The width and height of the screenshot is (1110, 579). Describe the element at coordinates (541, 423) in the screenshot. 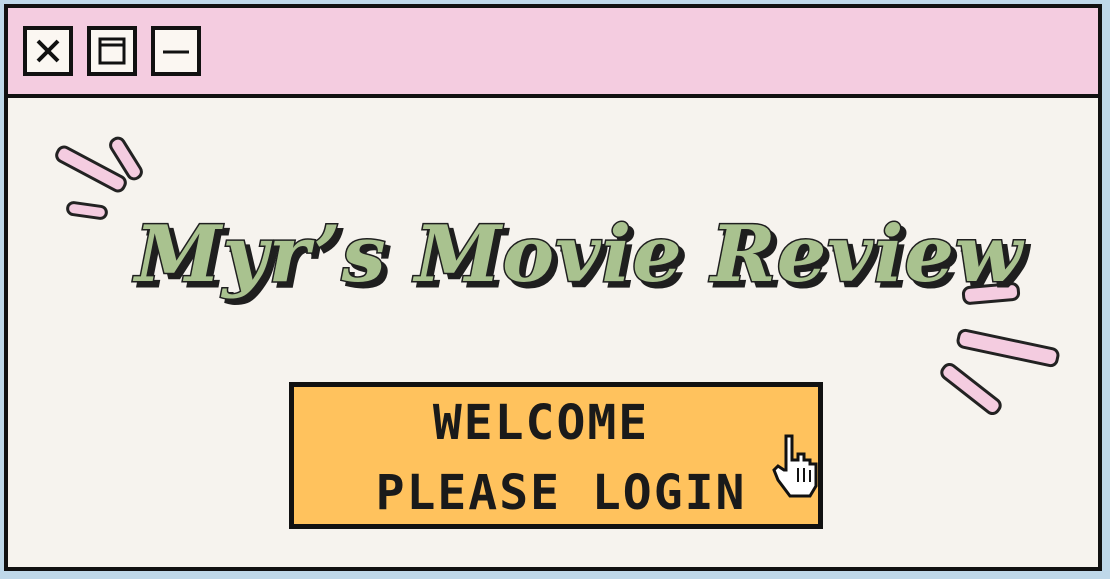

I see `welcome-label: WELCOME` at that location.